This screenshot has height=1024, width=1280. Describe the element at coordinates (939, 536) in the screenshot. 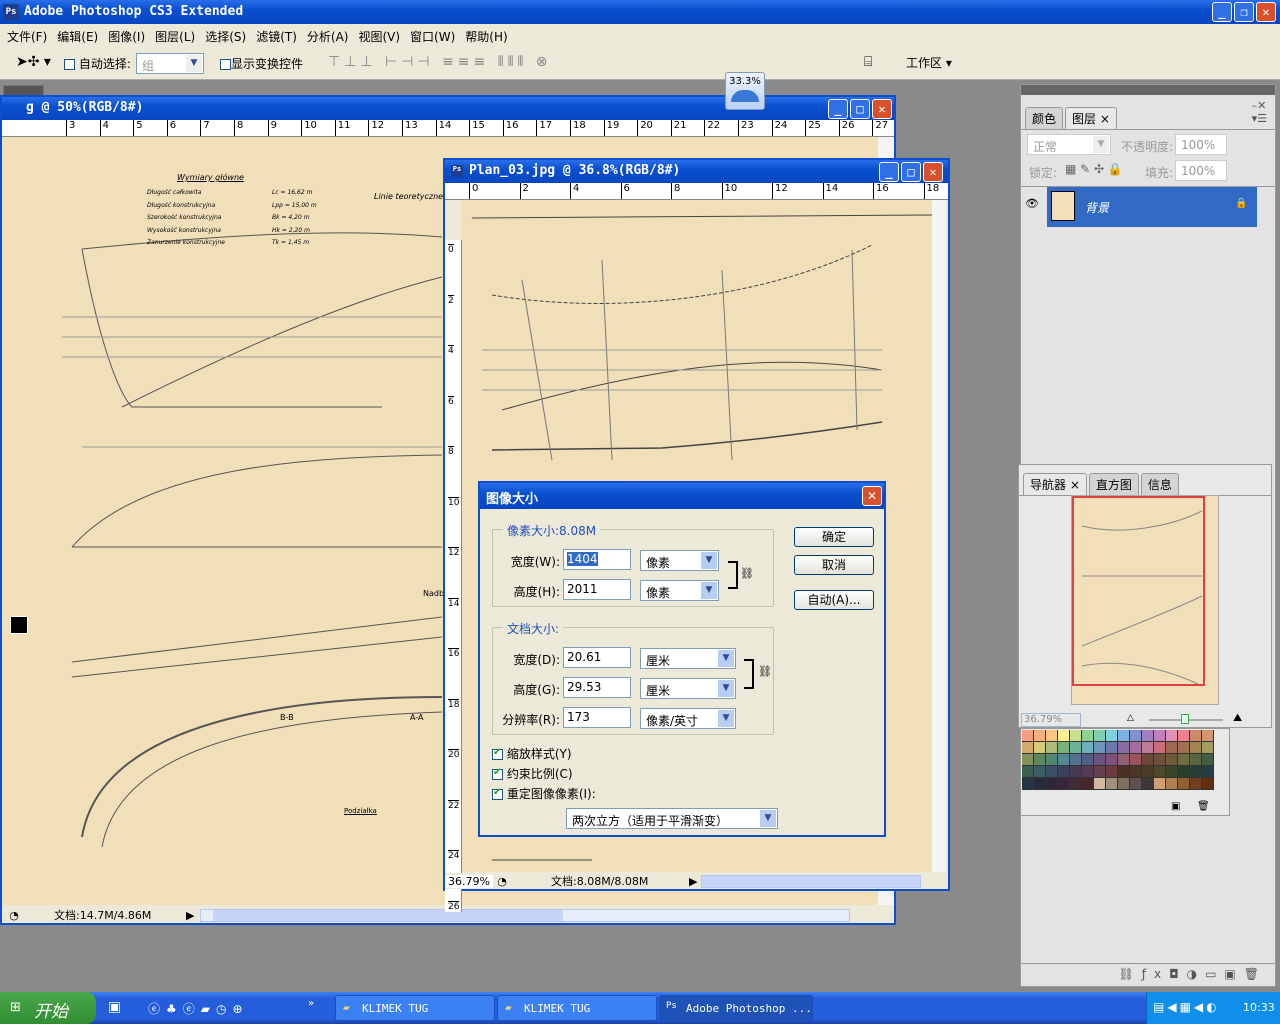

I see `vertical-scrollbar` at that location.